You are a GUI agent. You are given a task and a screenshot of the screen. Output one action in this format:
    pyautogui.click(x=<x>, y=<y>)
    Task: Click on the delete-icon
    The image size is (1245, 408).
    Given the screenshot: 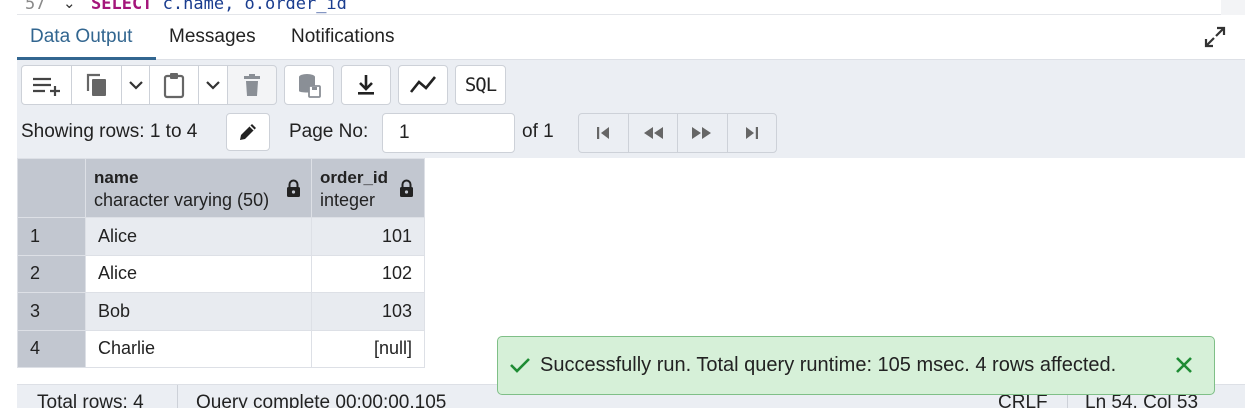 What is the action you would take?
    pyautogui.click(x=252, y=85)
    